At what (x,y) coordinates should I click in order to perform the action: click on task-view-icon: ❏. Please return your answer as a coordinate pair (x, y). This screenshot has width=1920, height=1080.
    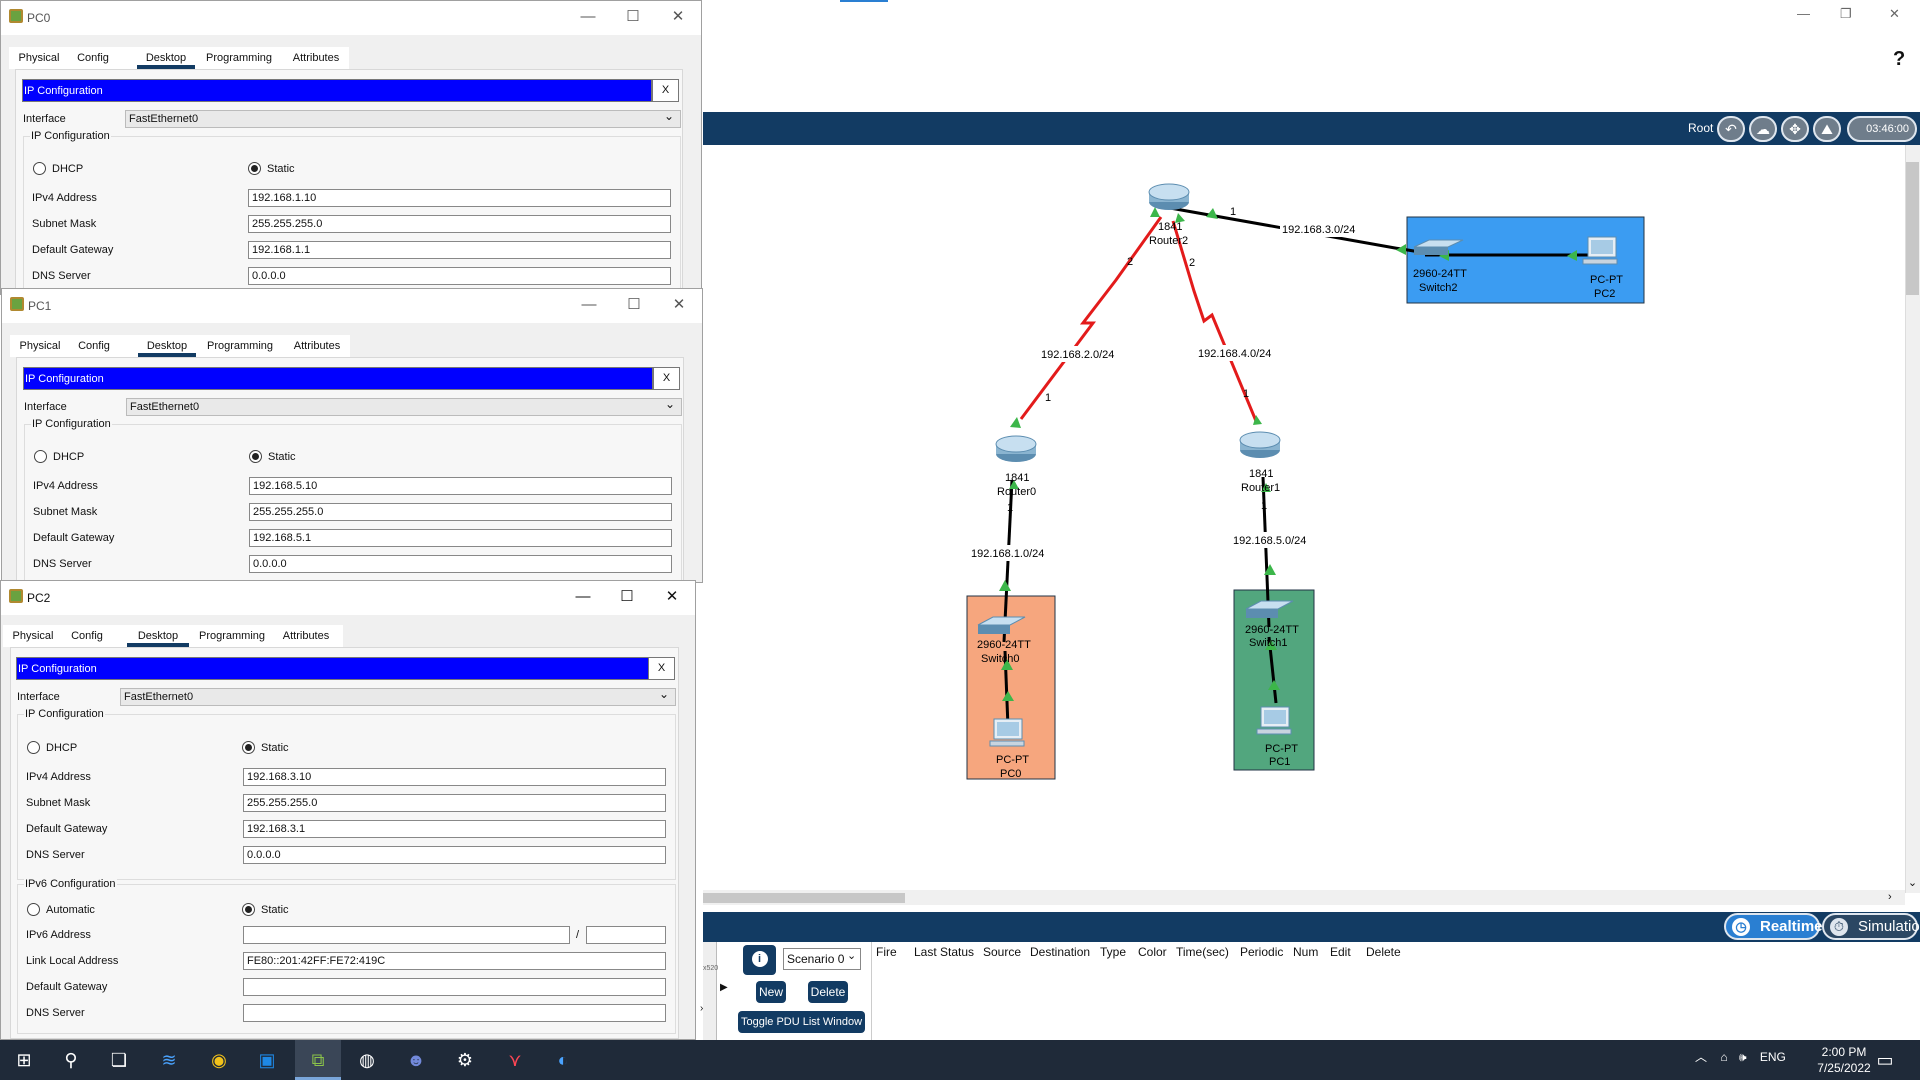
    Looking at the image, I should click on (119, 1060).